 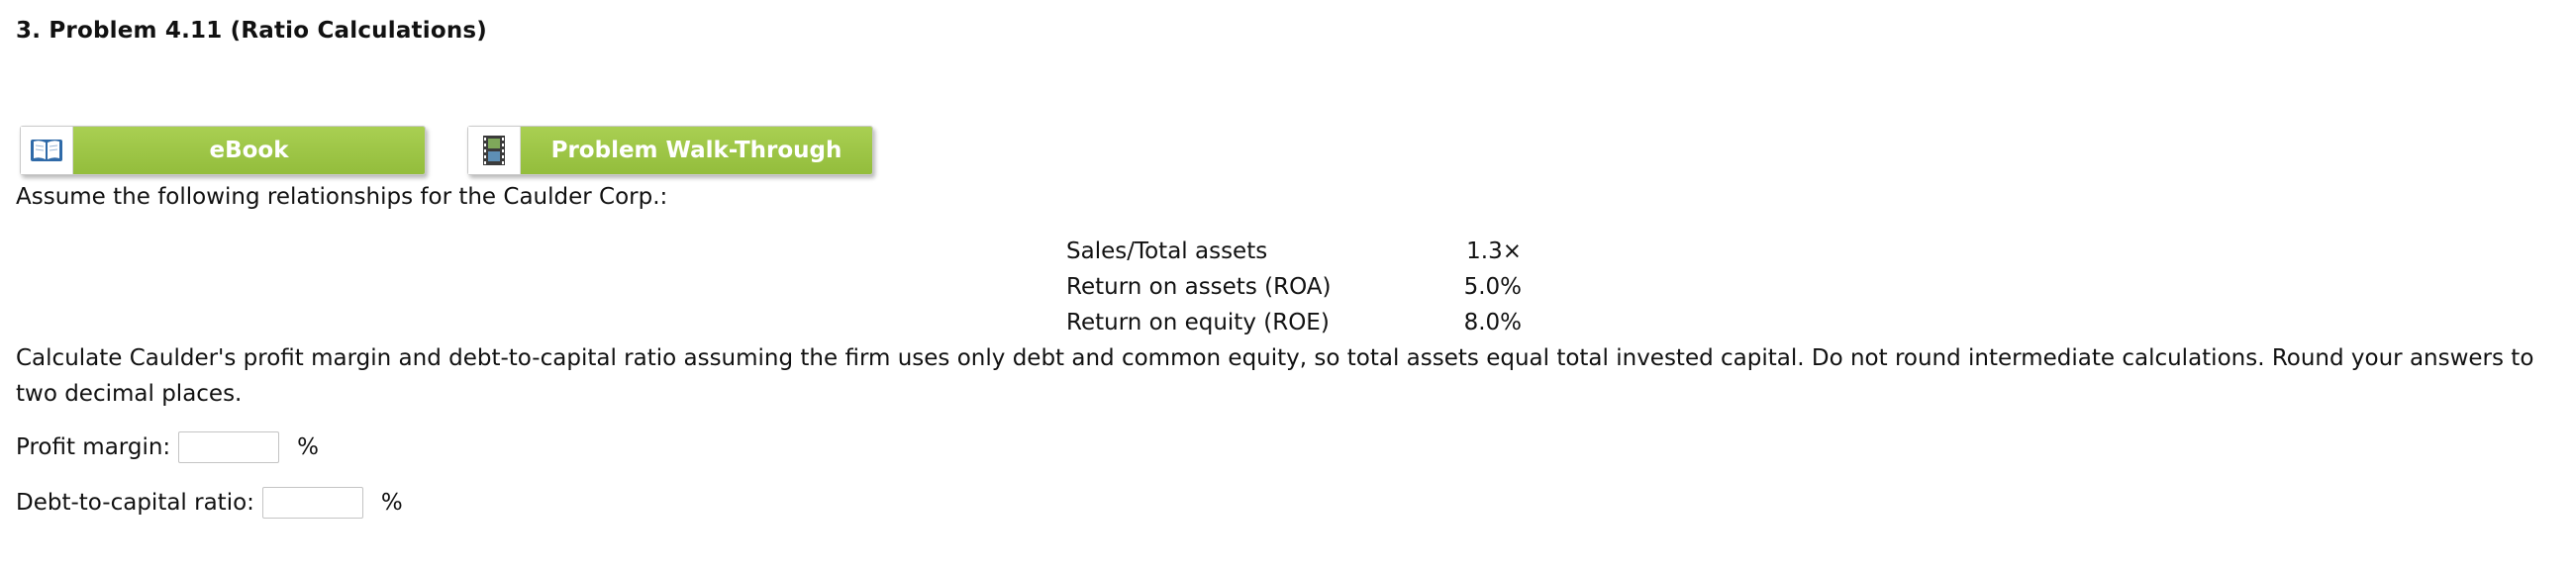 What do you see at coordinates (135, 503) in the screenshot?
I see `debt-to-capital-label: Debt-to-capital ratio:` at bounding box center [135, 503].